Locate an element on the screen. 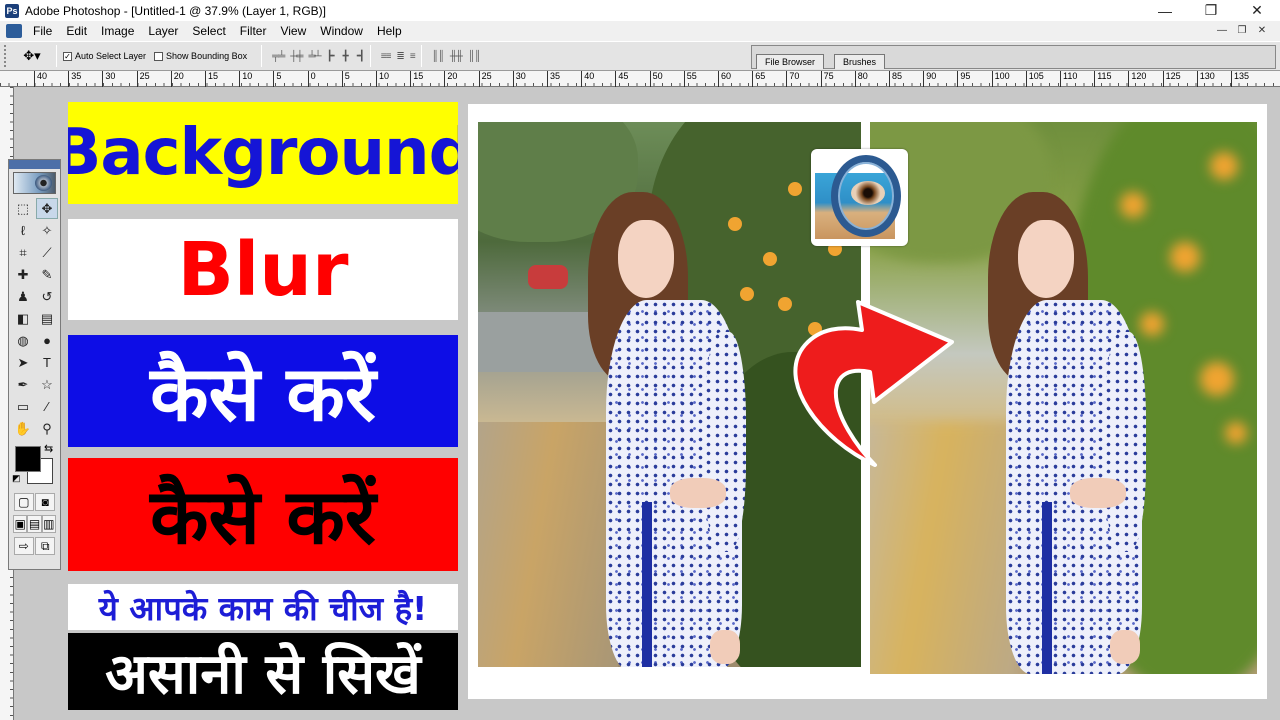 The image size is (1280, 720). eraser-tool-icon: ◧ is located at coordinates (23, 318).